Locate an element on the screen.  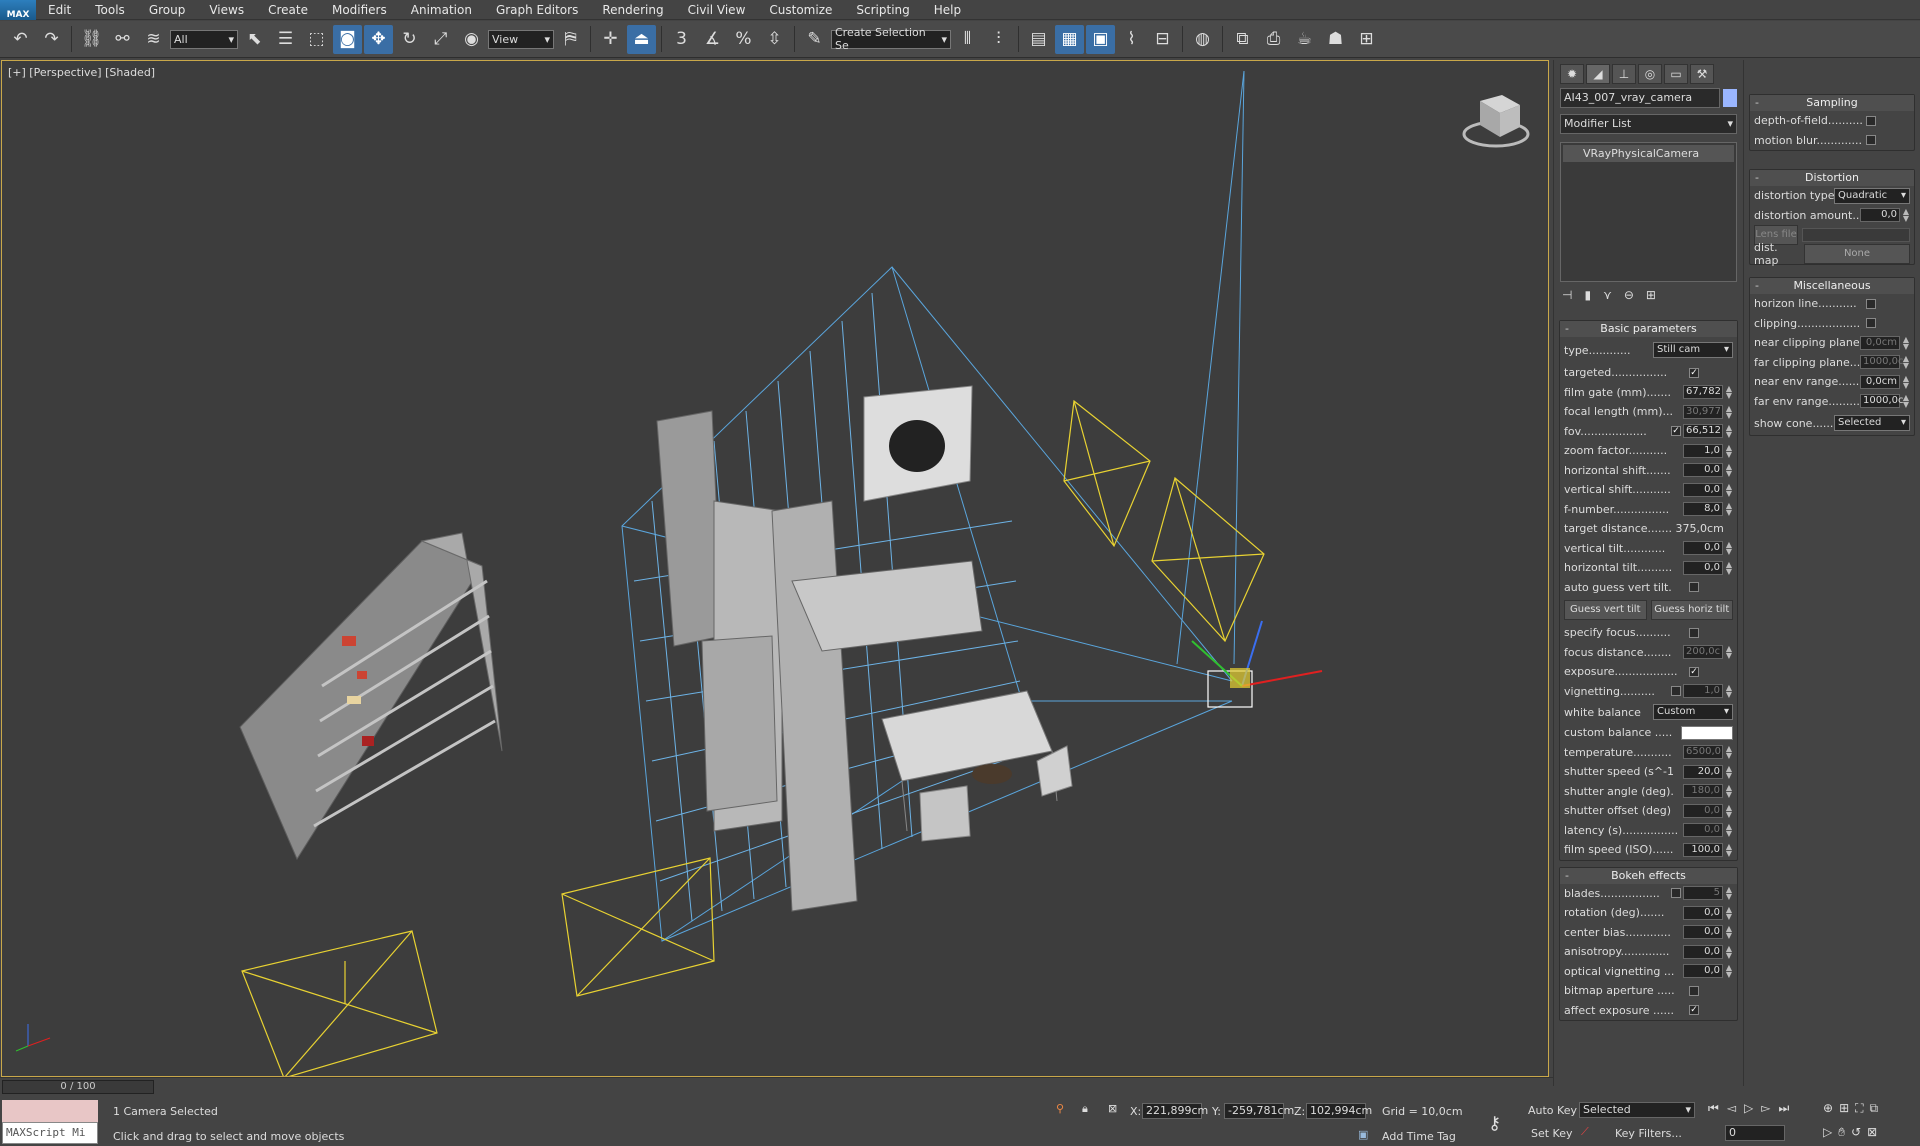
display-tab-icon: ▭ is located at coordinates (1676, 74).